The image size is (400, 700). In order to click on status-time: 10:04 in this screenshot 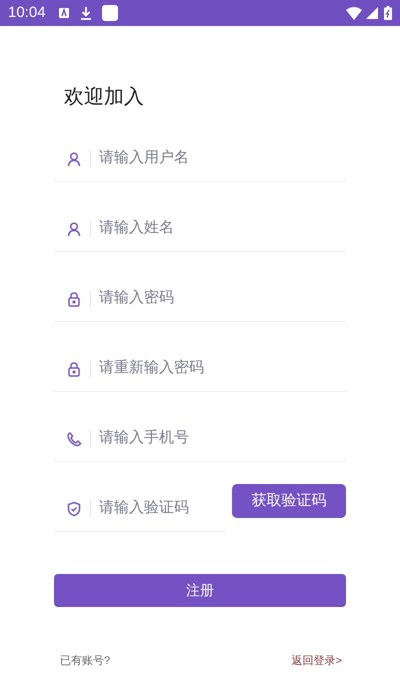, I will do `click(27, 12)`.